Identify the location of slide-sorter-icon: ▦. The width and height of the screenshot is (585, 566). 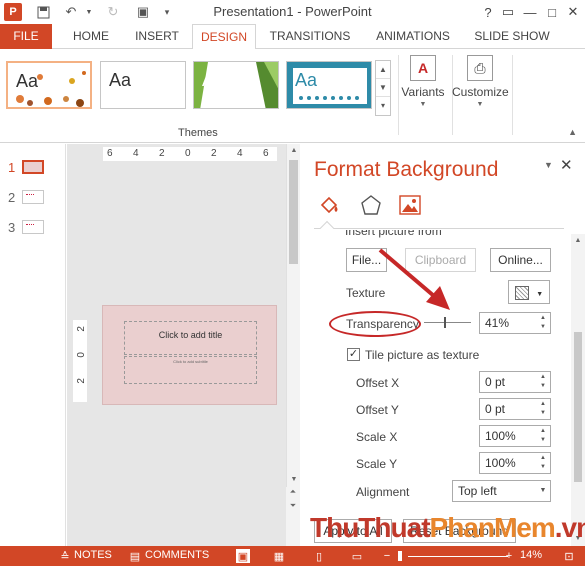
(279, 556).